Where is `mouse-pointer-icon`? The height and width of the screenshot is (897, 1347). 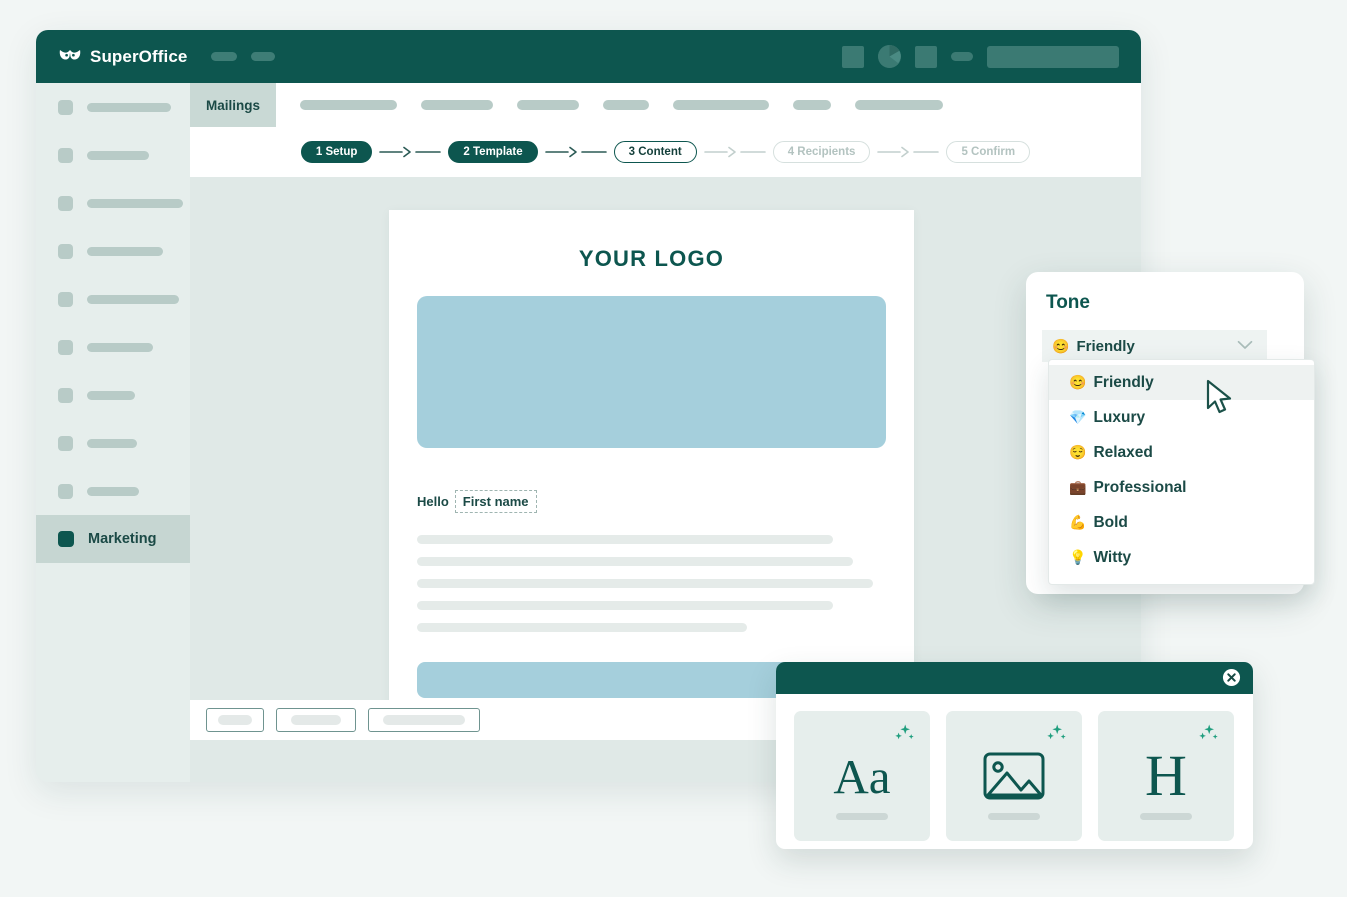
mouse-pointer-icon is located at coordinates (1219, 396).